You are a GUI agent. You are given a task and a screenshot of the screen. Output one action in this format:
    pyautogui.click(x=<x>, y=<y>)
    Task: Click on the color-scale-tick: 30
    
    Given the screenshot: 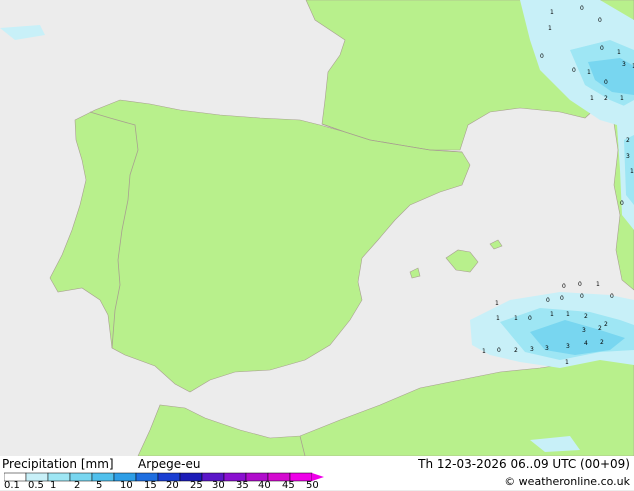 What is the action you would take?
    pyautogui.click(x=218, y=485)
    